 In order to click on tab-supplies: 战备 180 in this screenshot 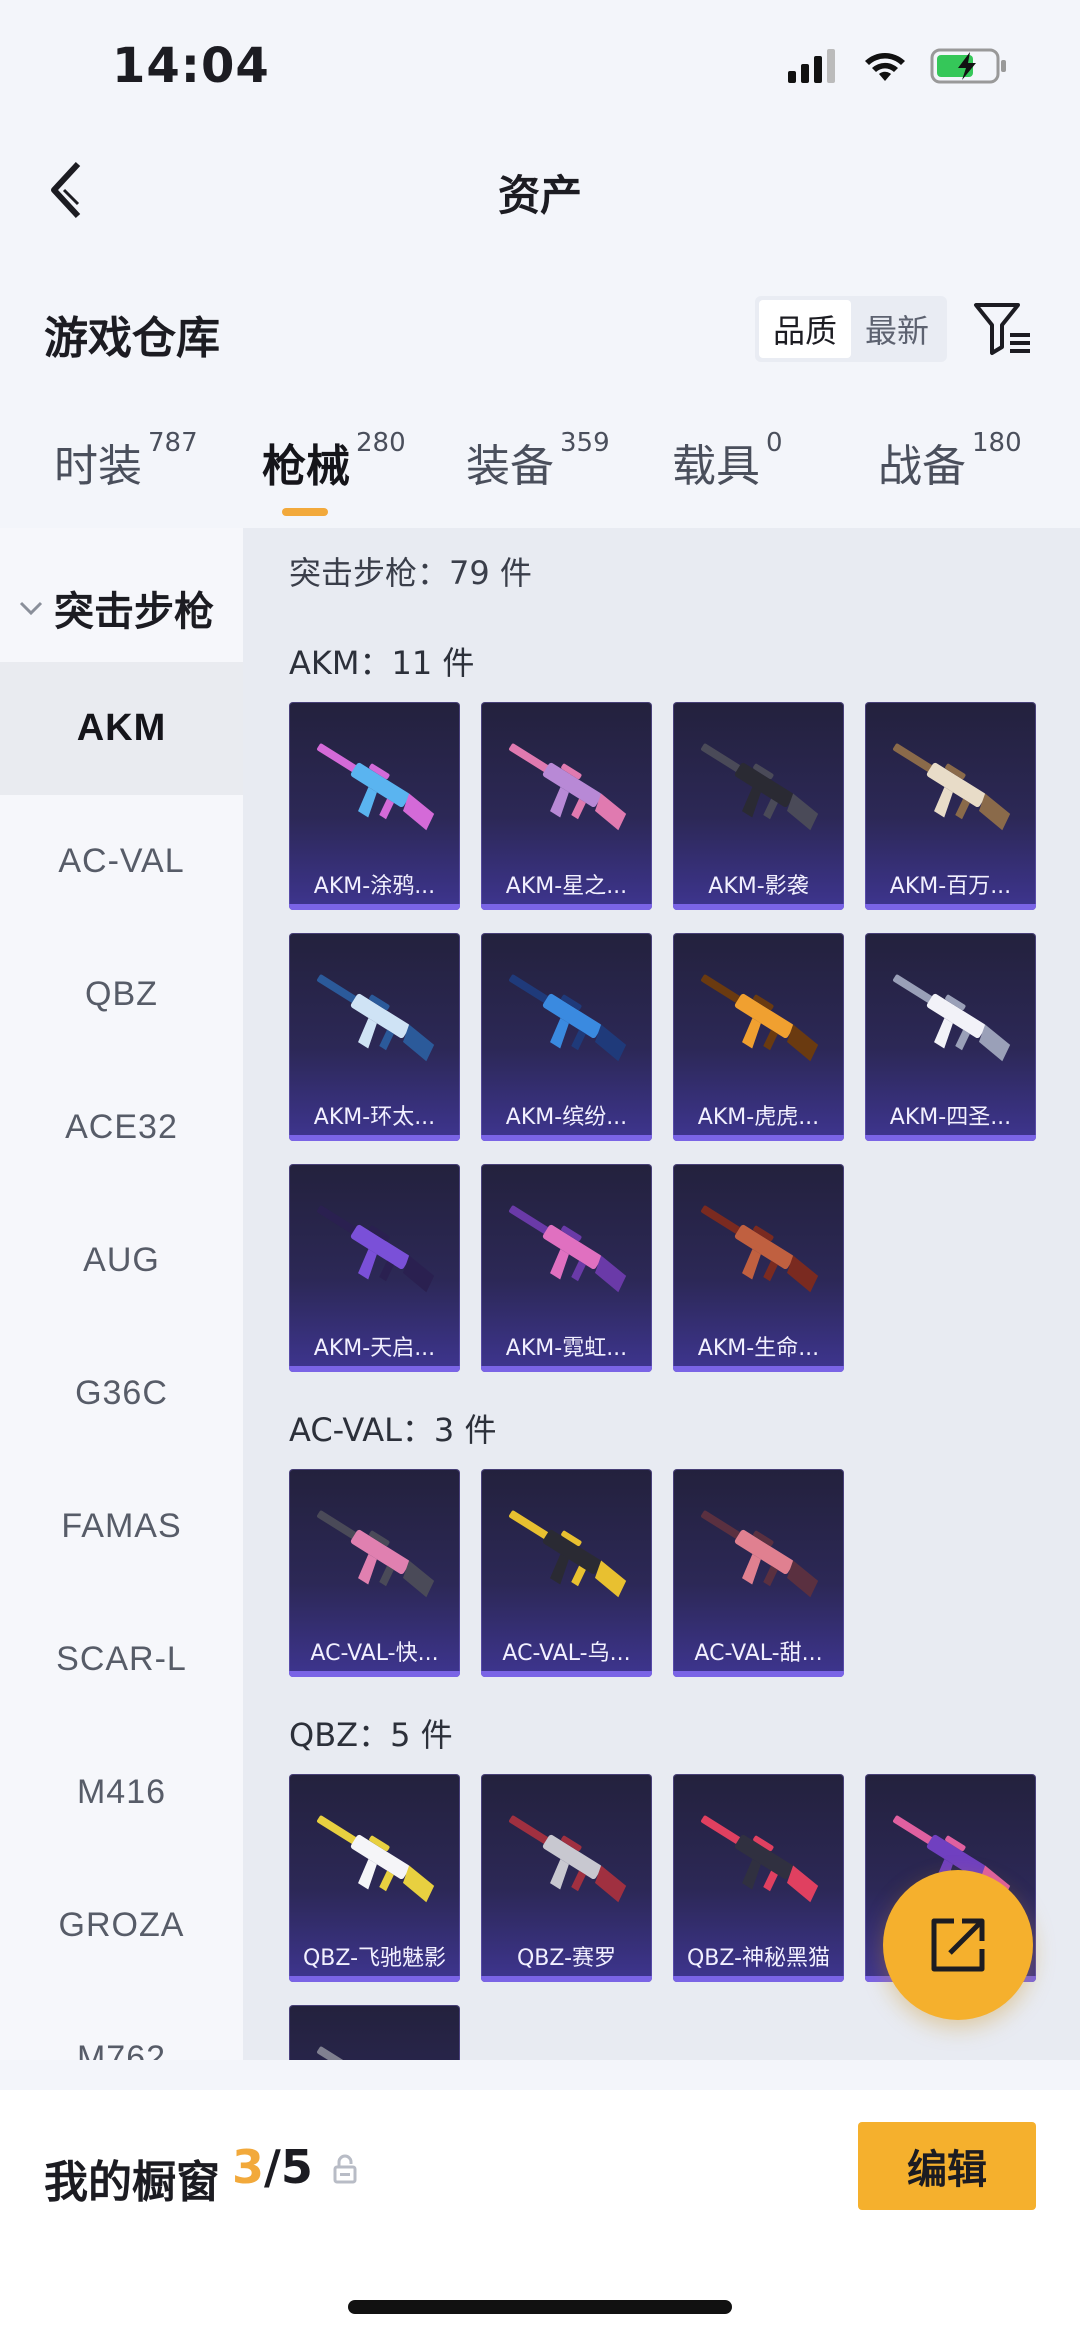, I will do `click(950, 461)`.